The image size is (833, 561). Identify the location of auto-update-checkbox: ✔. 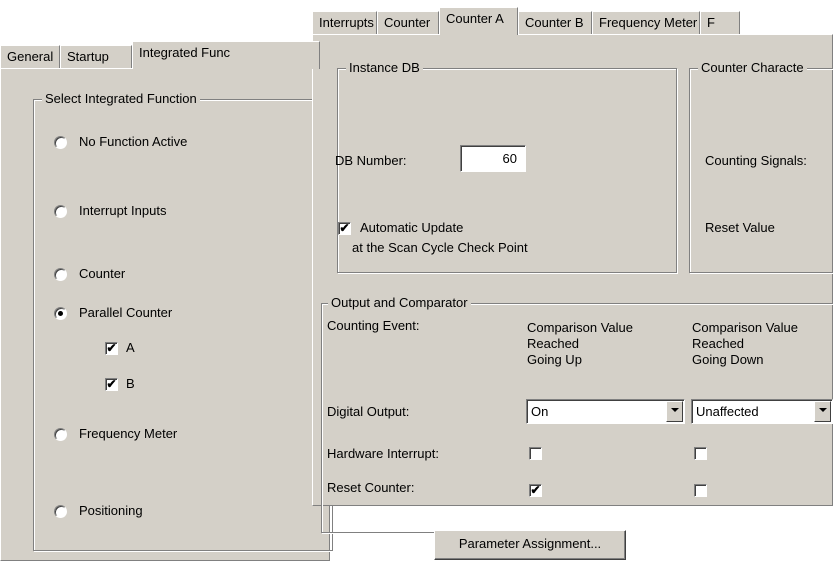
(344, 228).